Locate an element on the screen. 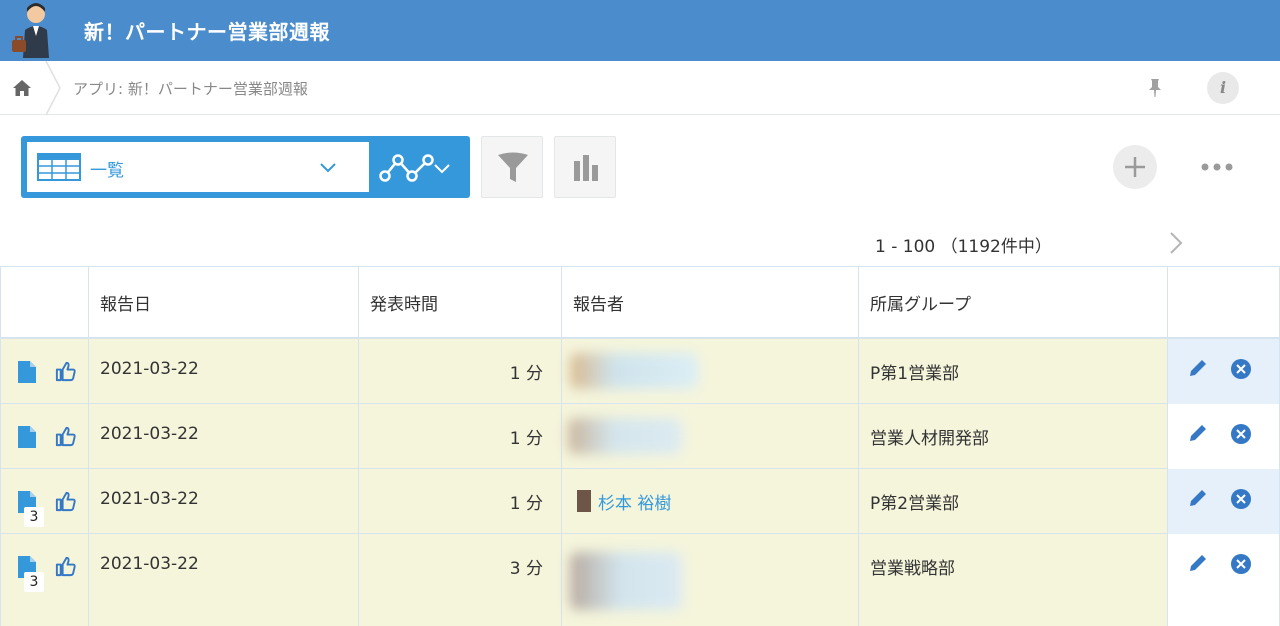 This screenshot has width=1280, height=626. plus-icon is located at coordinates (1135, 167).